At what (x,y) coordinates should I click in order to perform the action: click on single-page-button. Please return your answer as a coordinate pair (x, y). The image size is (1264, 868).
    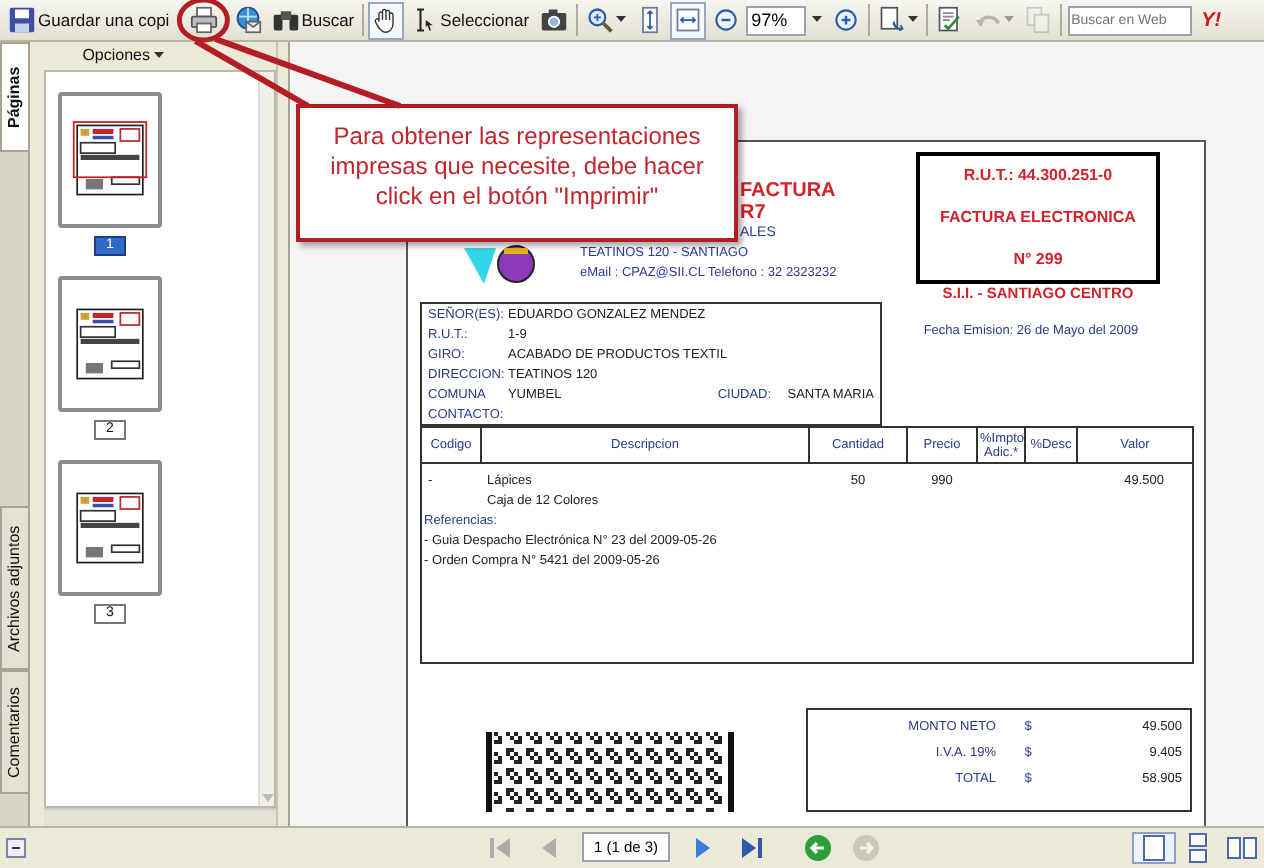
    Looking at the image, I should click on (1154, 847).